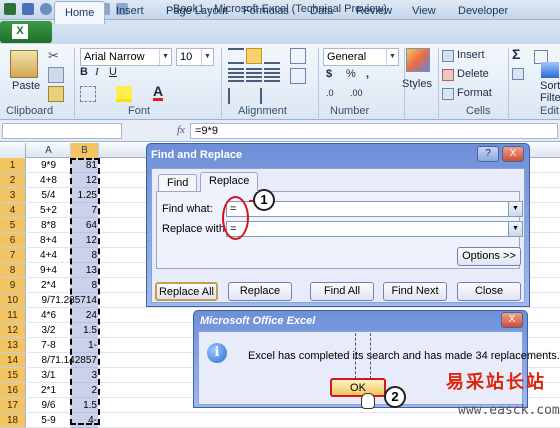 The width and height of the screenshot is (560, 428). I want to click on row-header: 3, so click(13, 195).